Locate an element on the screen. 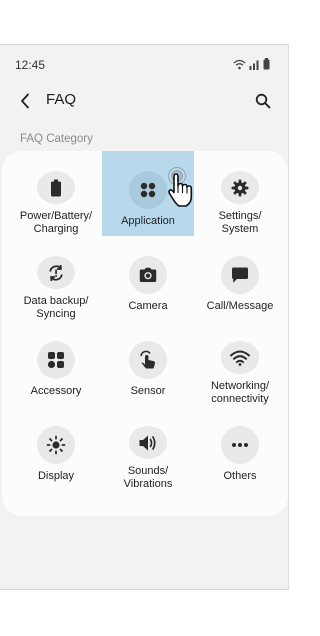 Image resolution: width=320 pixels, height=636 pixels. category-settings-system: Settings/ System is located at coordinates (240, 193).